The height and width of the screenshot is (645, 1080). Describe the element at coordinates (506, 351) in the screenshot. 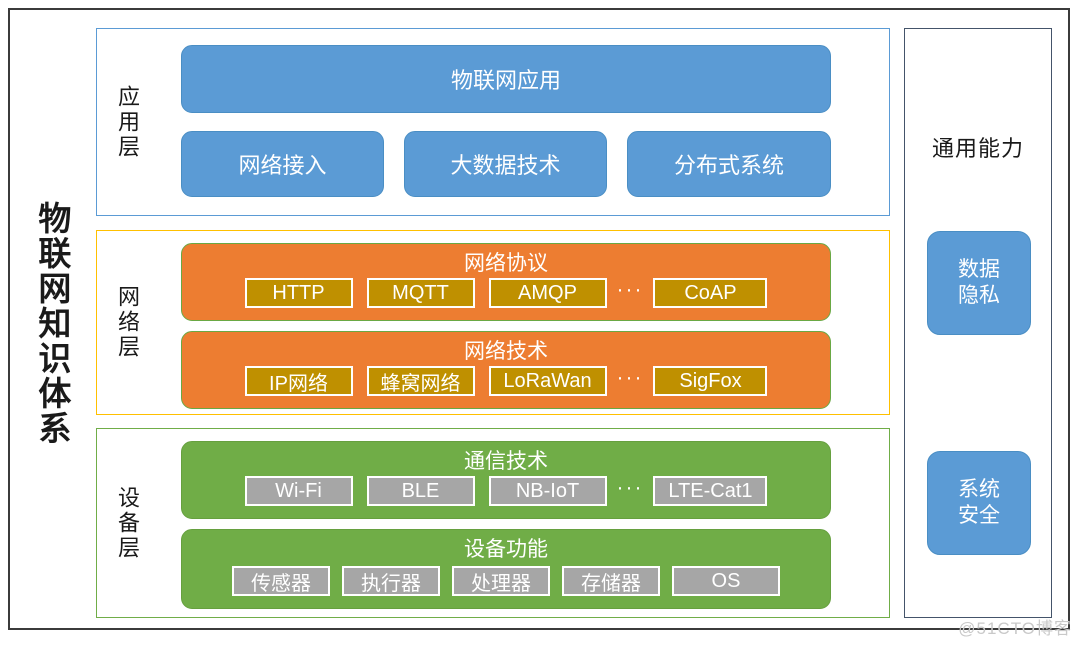

I see `group-title: 网络技术` at that location.